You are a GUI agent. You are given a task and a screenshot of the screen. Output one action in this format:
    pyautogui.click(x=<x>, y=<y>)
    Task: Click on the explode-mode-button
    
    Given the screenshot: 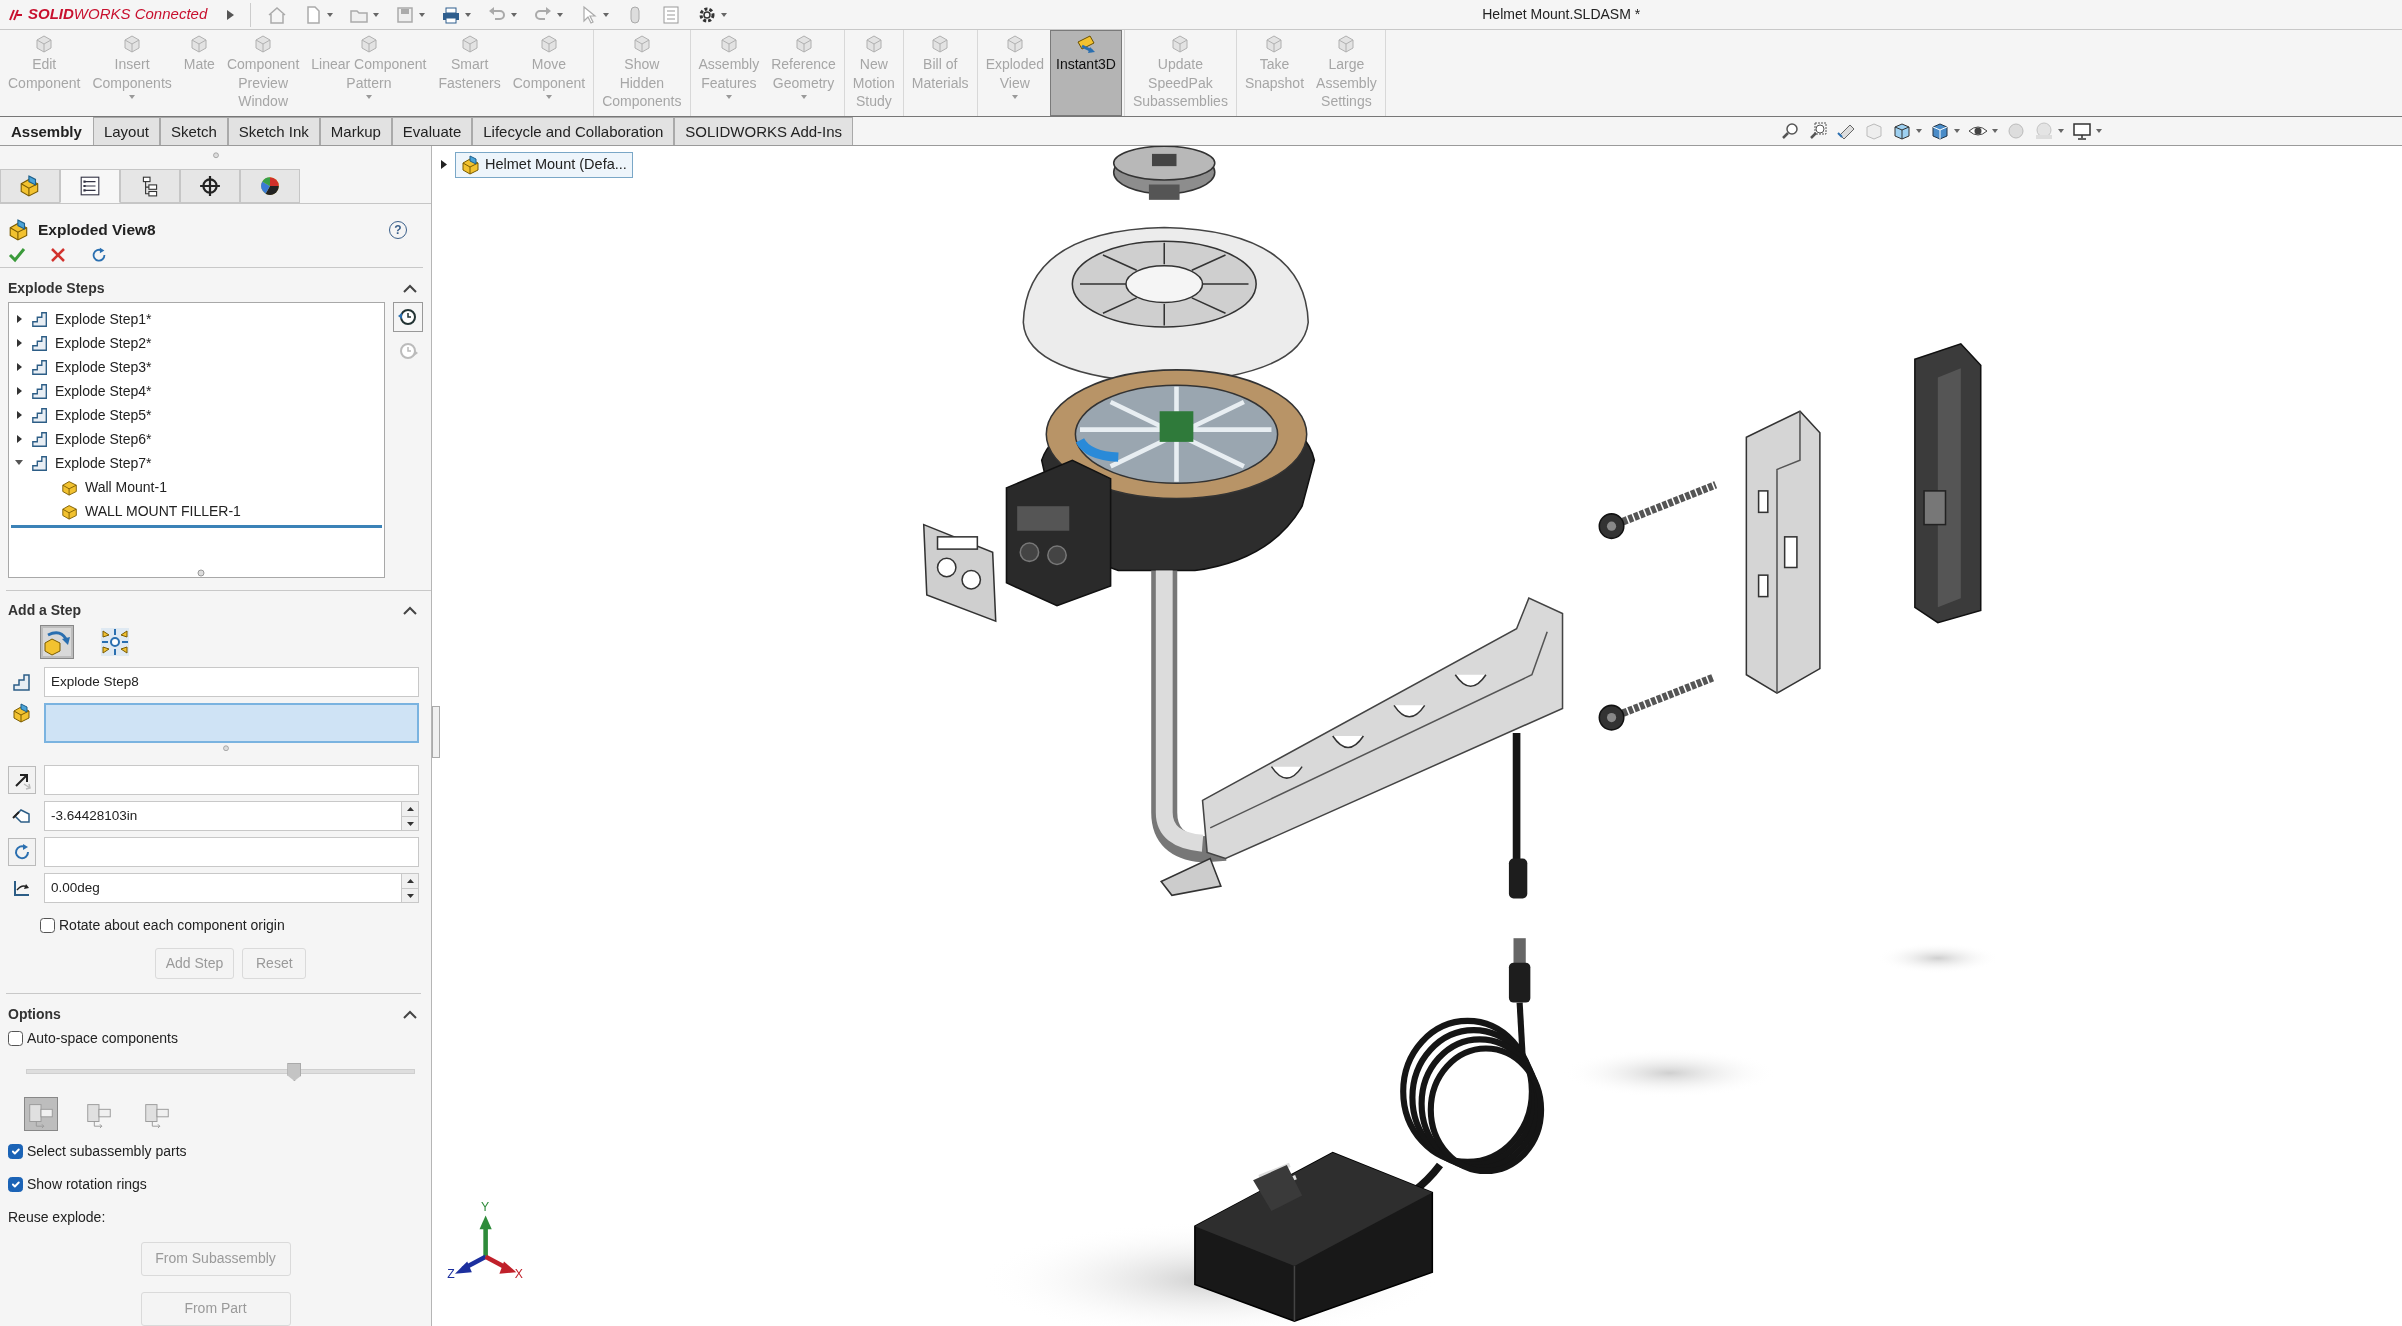 What is the action you would take?
    pyautogui.click(x=57, y=641)
    